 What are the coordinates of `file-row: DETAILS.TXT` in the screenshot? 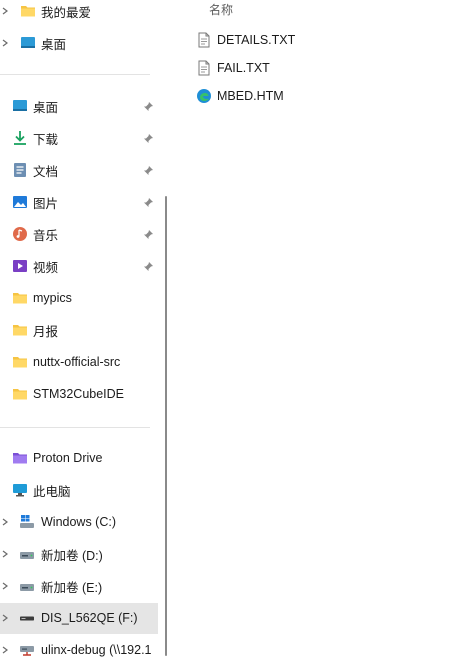 It's located at (245, 40).